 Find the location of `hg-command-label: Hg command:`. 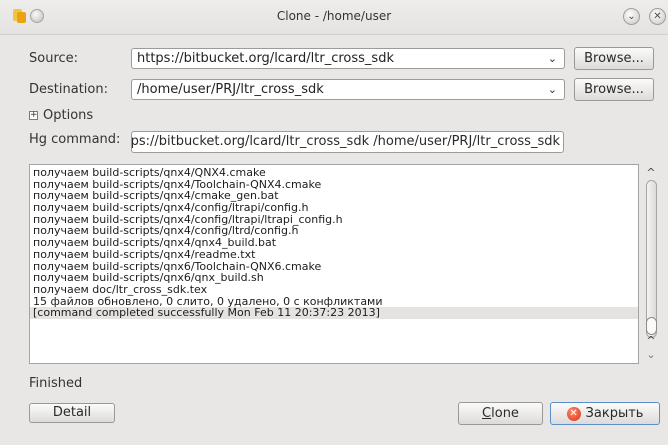

hg-command-label: Hg command: is located at coordinates (75, 139).